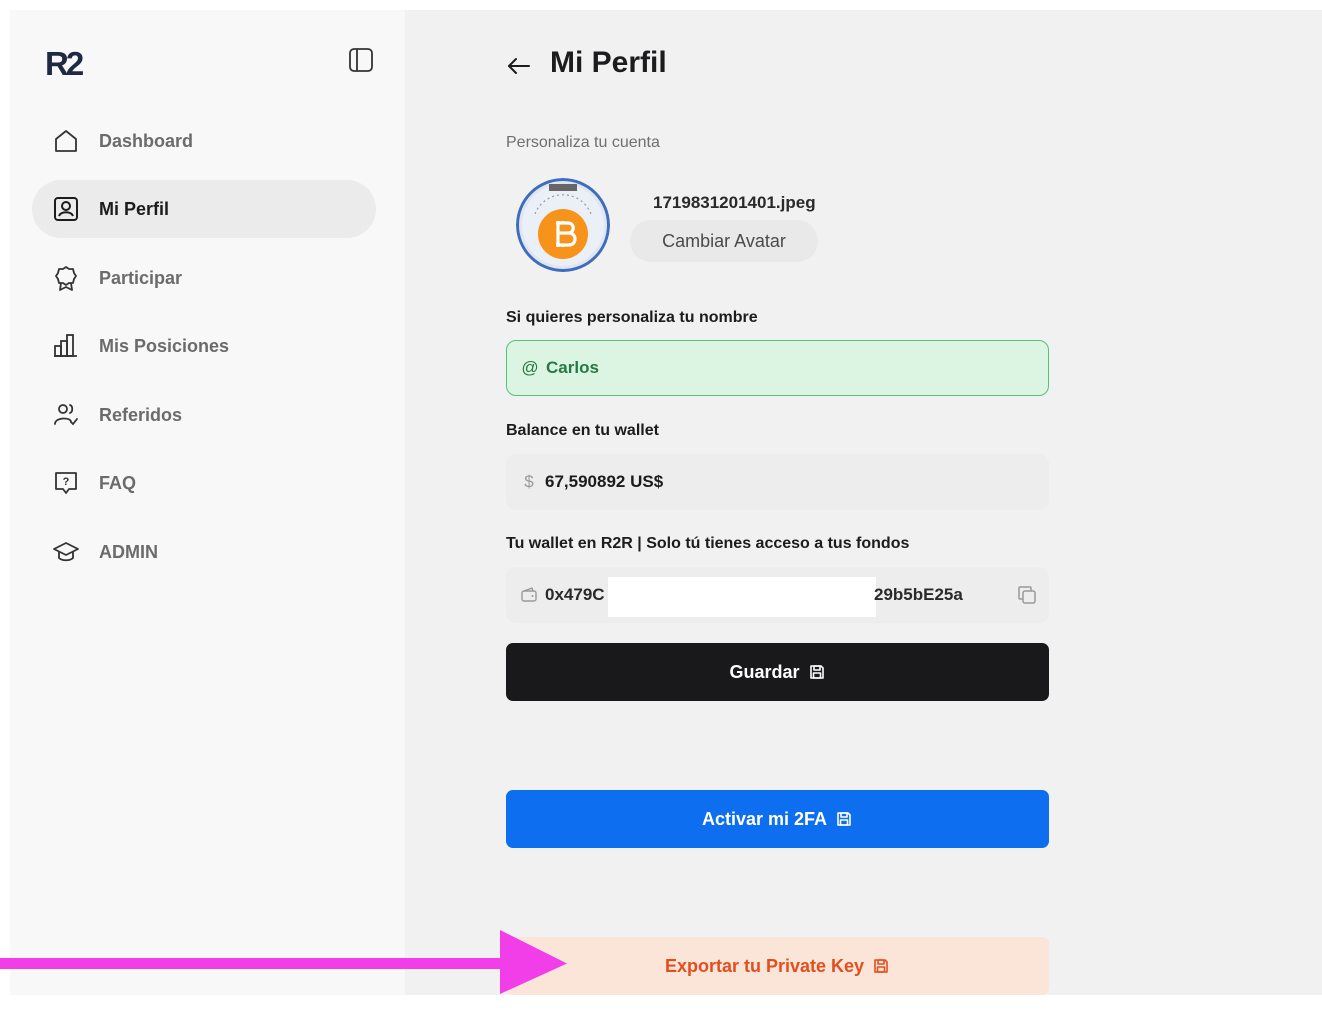  Describe the element at coordinates (764, 965) in the screenshot. I see `export-key-label: Exportar tu Private Key` at that location.